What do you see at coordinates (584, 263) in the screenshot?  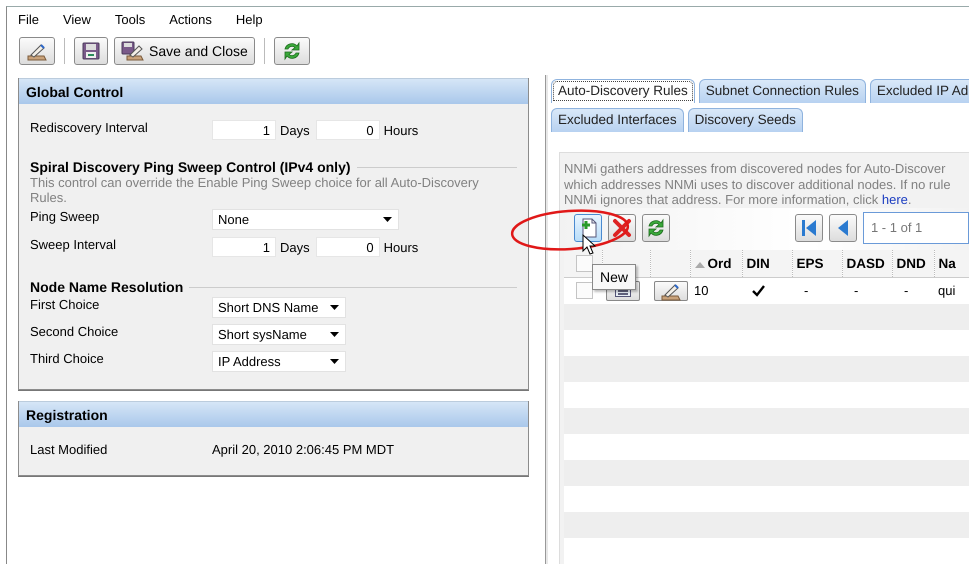 I see `select-all-checkbox` at bounding box center [584, 263].